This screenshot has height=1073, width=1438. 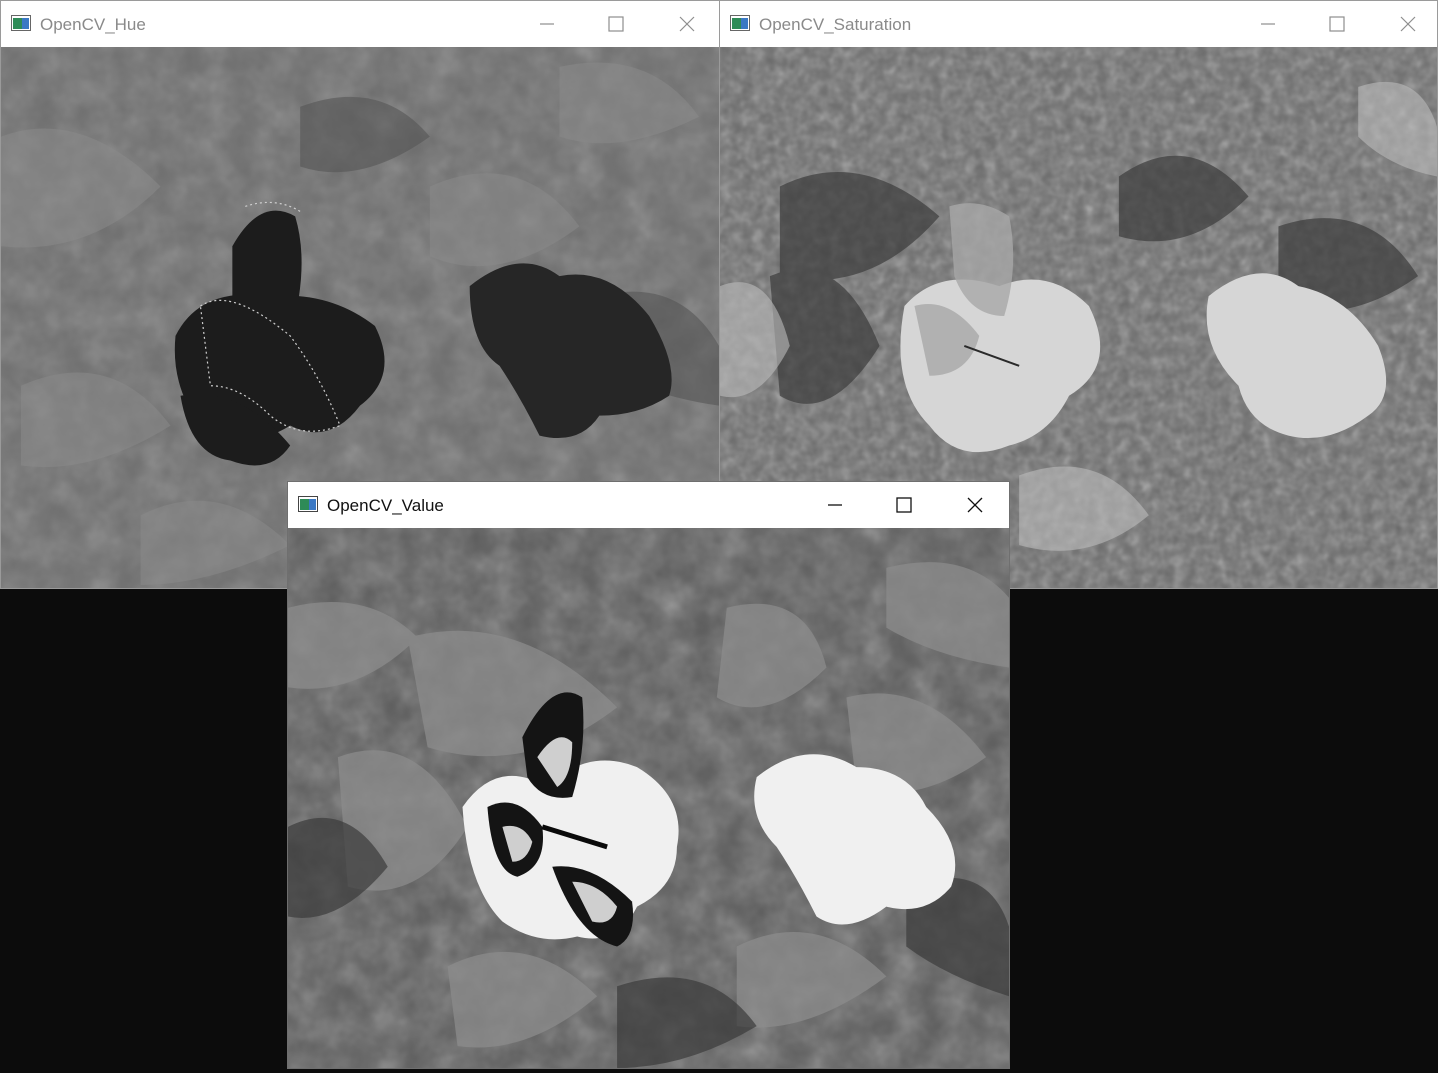 What do you see at coordinates (385, 505) in the screenshot?
I see `window-title: OpenCV_Value` at bounding box center [385, 505].